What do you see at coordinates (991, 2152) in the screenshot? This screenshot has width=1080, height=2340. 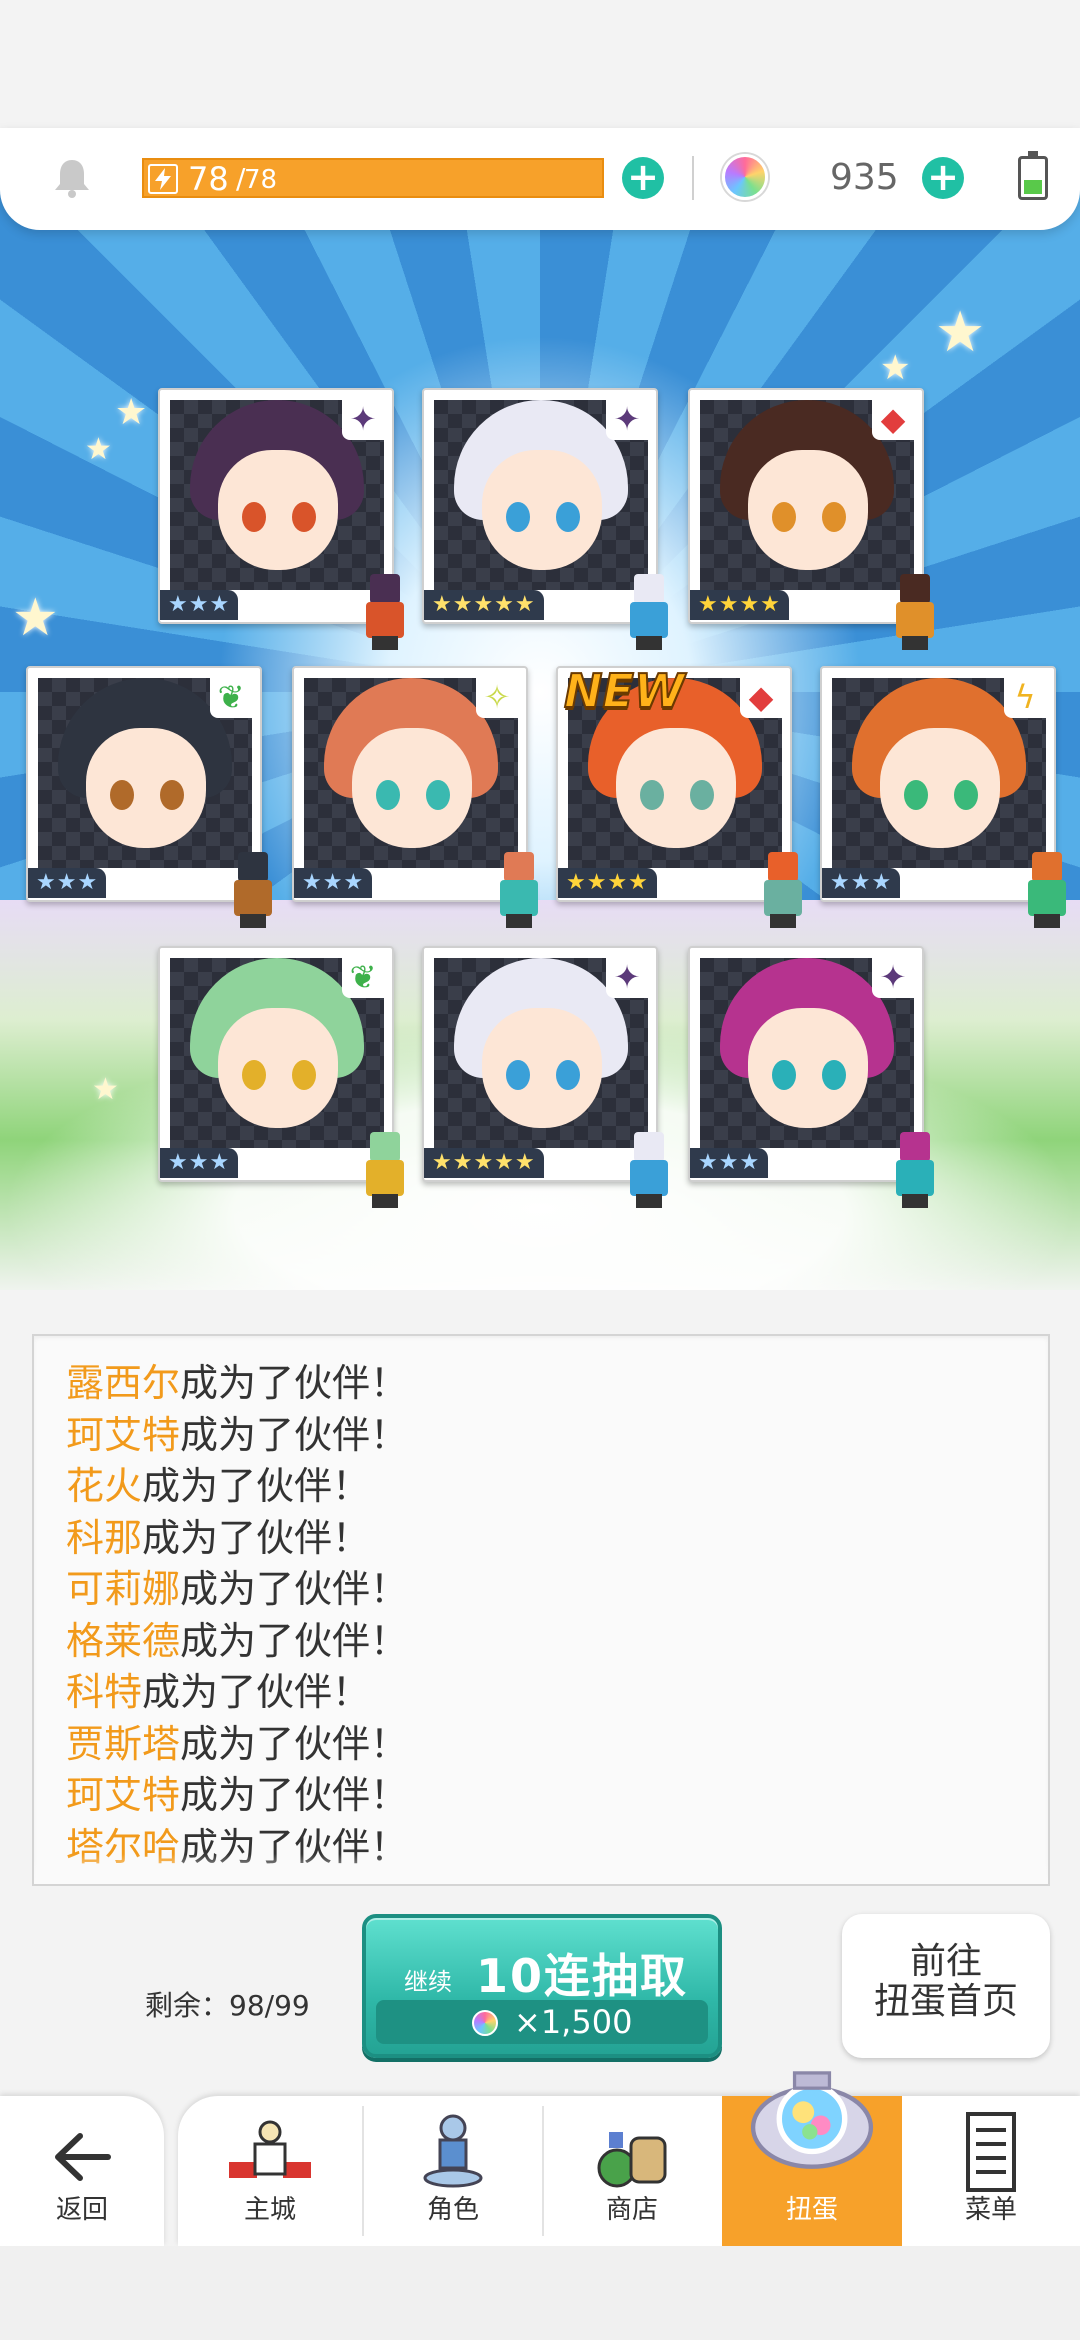 I see `menu-list-icon` at bounding box center [991, 2152].